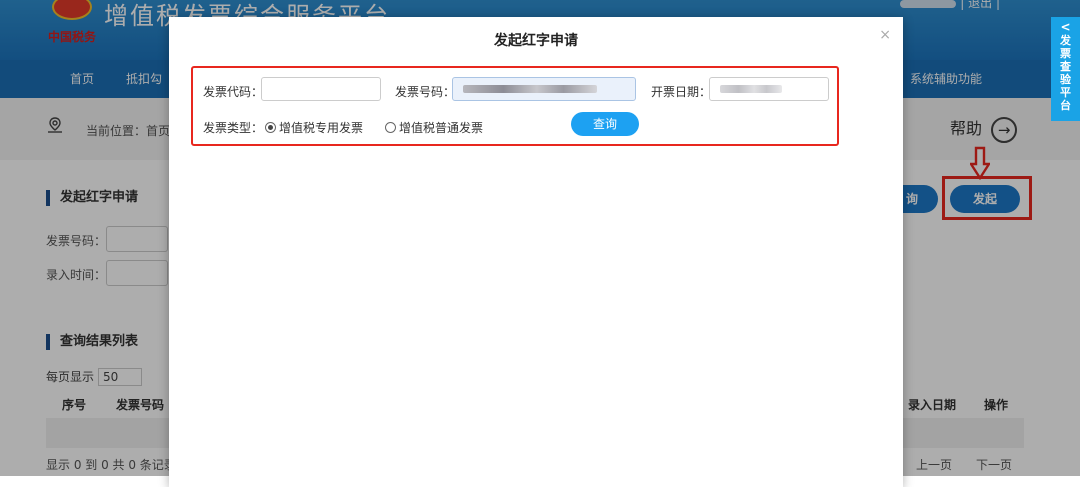 The height and width of the screenshot is (487, 1080). What do you see at coordinates (321, 89) in the screenshot?
I see `invoice-code-input` at bounding box center [321, 89].